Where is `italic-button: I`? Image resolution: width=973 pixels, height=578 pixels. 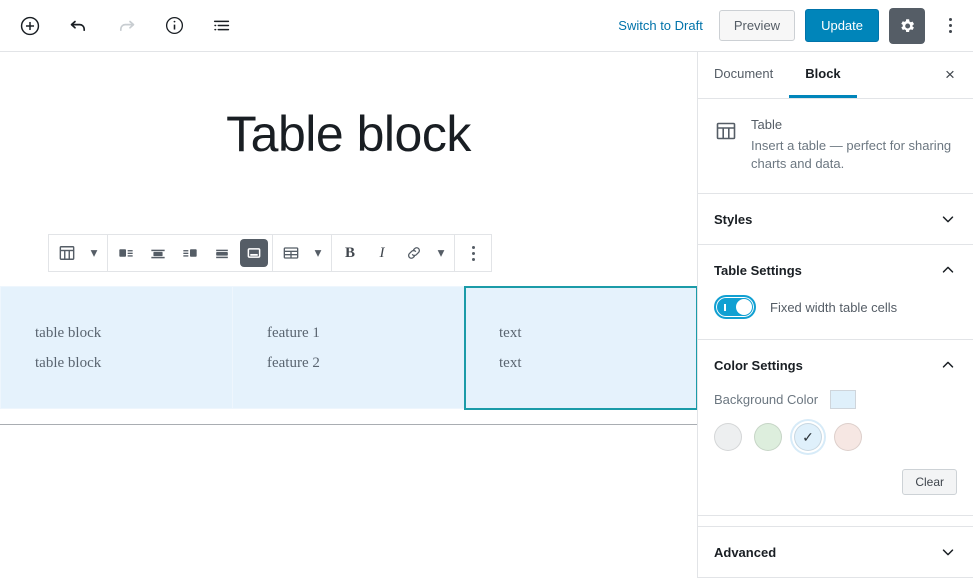
italic-button: I is located at coordinates (382, 253).